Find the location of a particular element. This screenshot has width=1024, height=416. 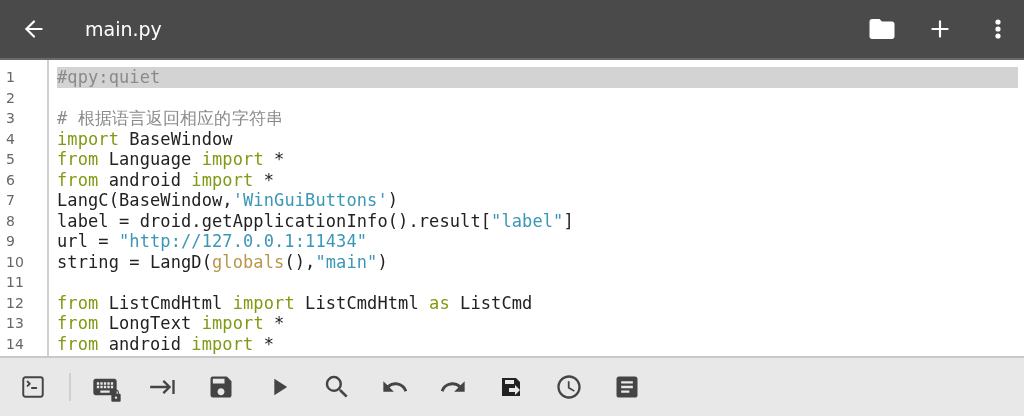

code-token: # 根据语言返回相应的字符串 is located at coordinates (170, 118).